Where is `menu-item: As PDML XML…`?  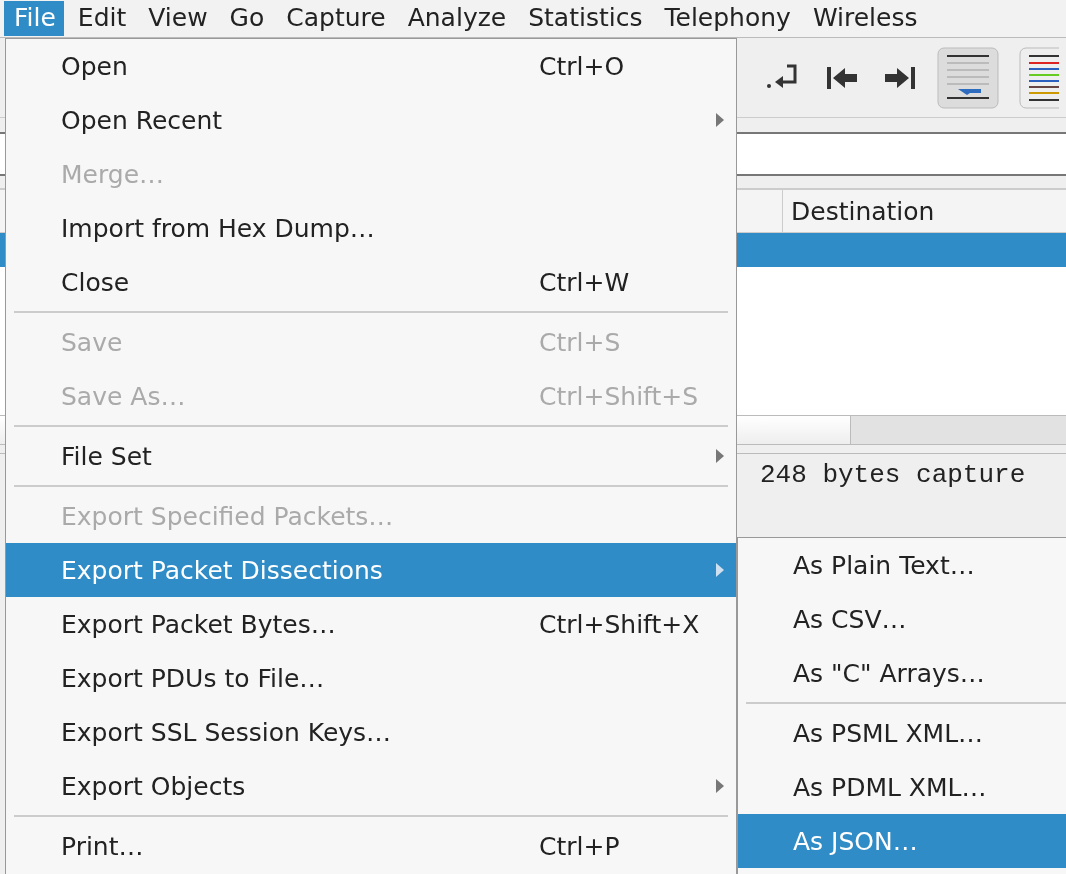
menu-item: As PDML XML… is located at coordinates (902, 787).